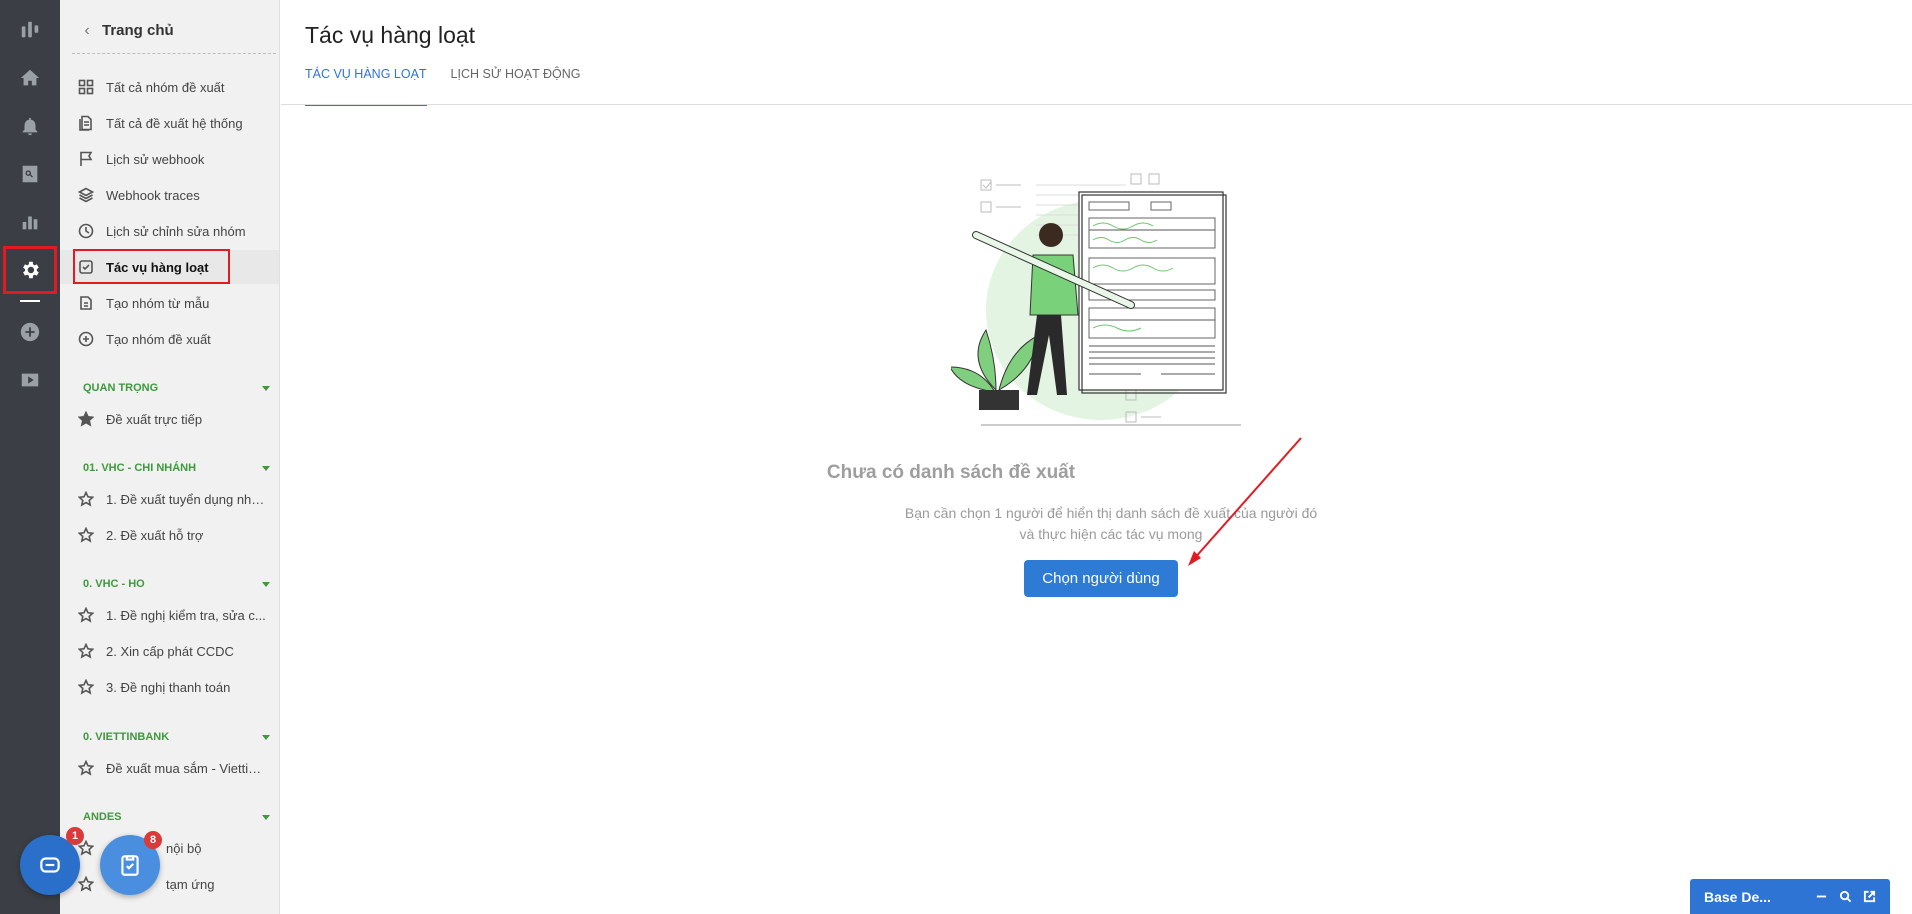 Image resolution: width=1912 pixels, height=914 pixels. I want to click on section-title: ANDES, so click(102, 817).